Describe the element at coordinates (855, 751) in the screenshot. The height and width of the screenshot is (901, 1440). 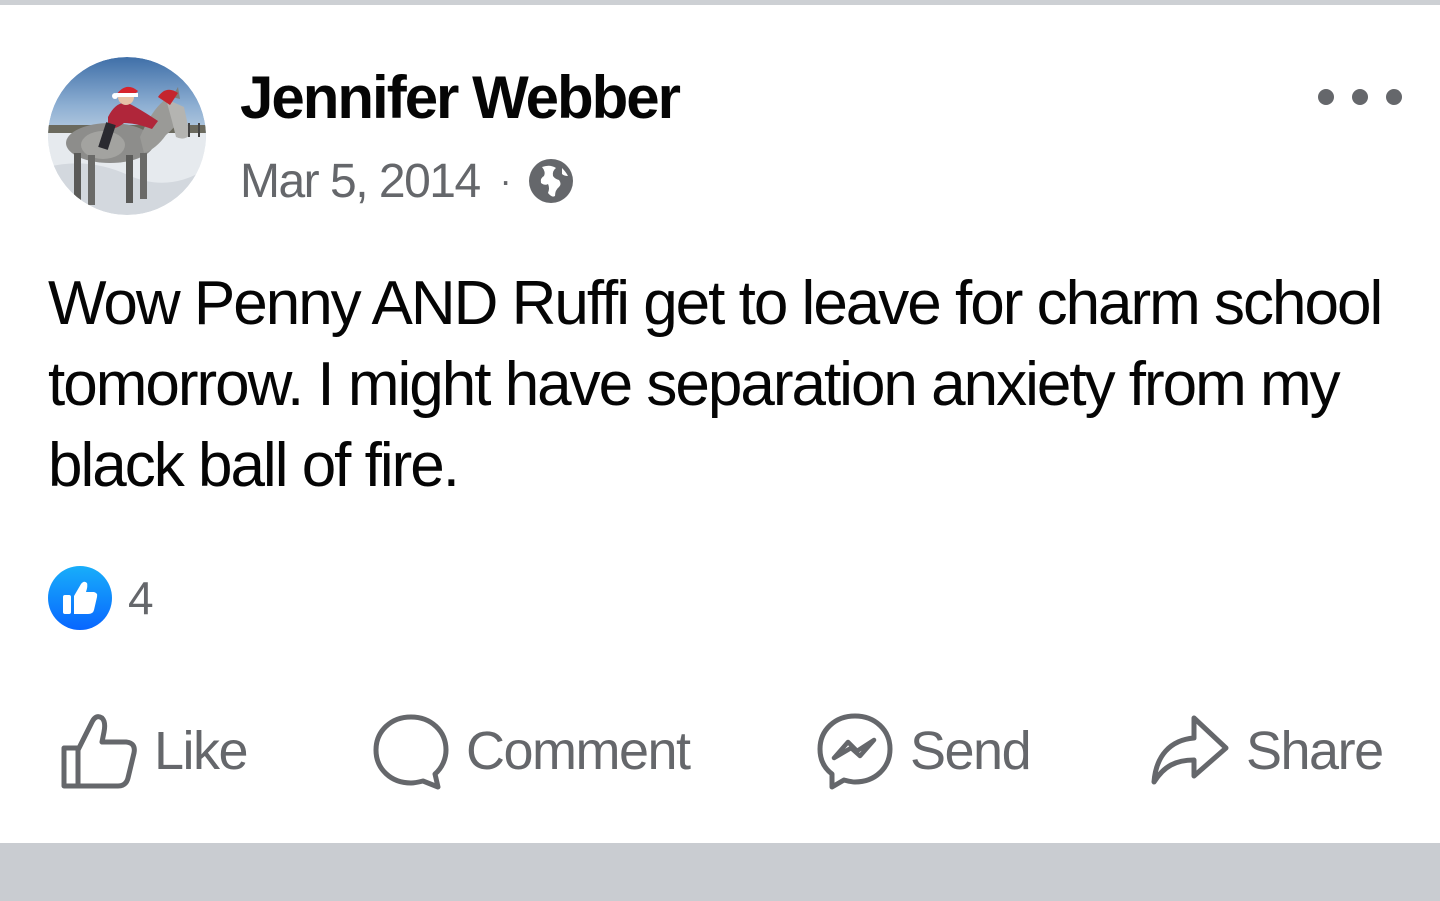
I see `messenger-icon` at that location.